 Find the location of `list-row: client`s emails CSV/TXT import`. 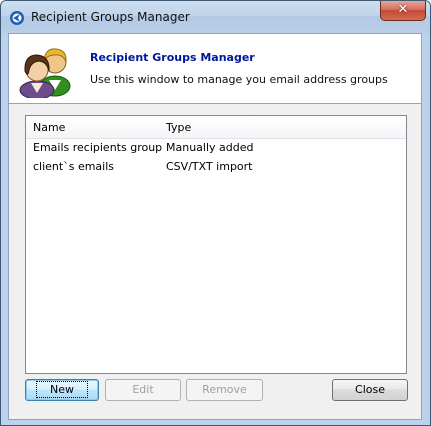

list-row: client`s emails CSV/TXT import is located at coordinates (216, 167).